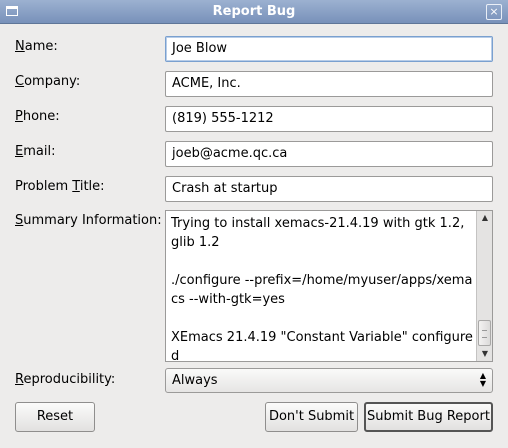 Image resolution: width=508 pixels, height=448 pixels. I want to click on close-icon: ×, so click(494, 12).